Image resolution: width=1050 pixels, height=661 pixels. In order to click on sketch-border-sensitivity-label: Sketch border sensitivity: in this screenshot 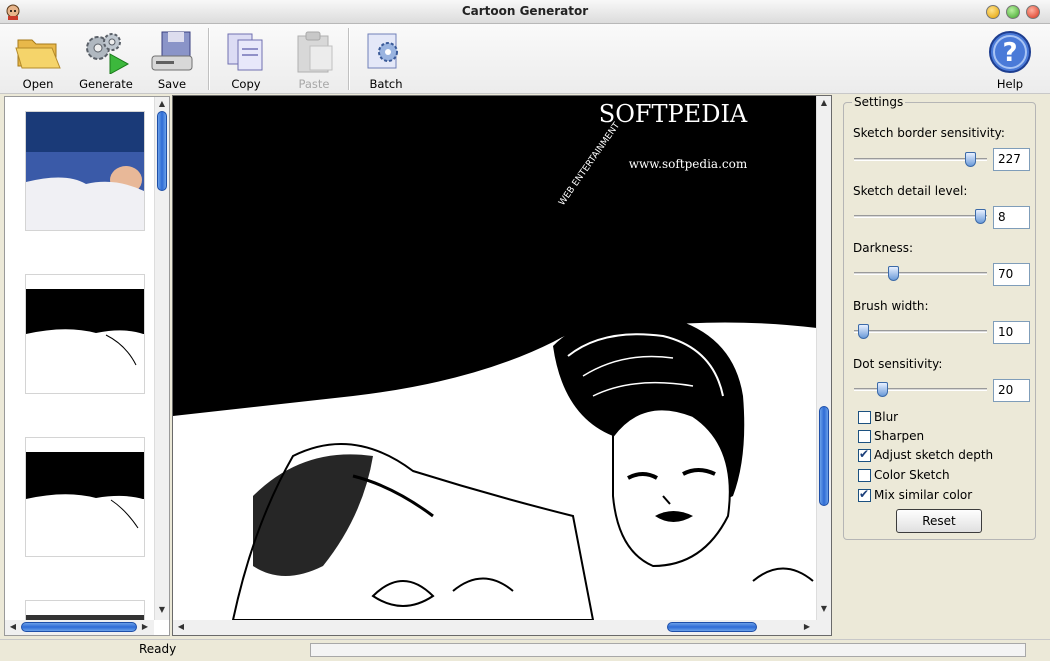, I will do `click(929, 133)`.